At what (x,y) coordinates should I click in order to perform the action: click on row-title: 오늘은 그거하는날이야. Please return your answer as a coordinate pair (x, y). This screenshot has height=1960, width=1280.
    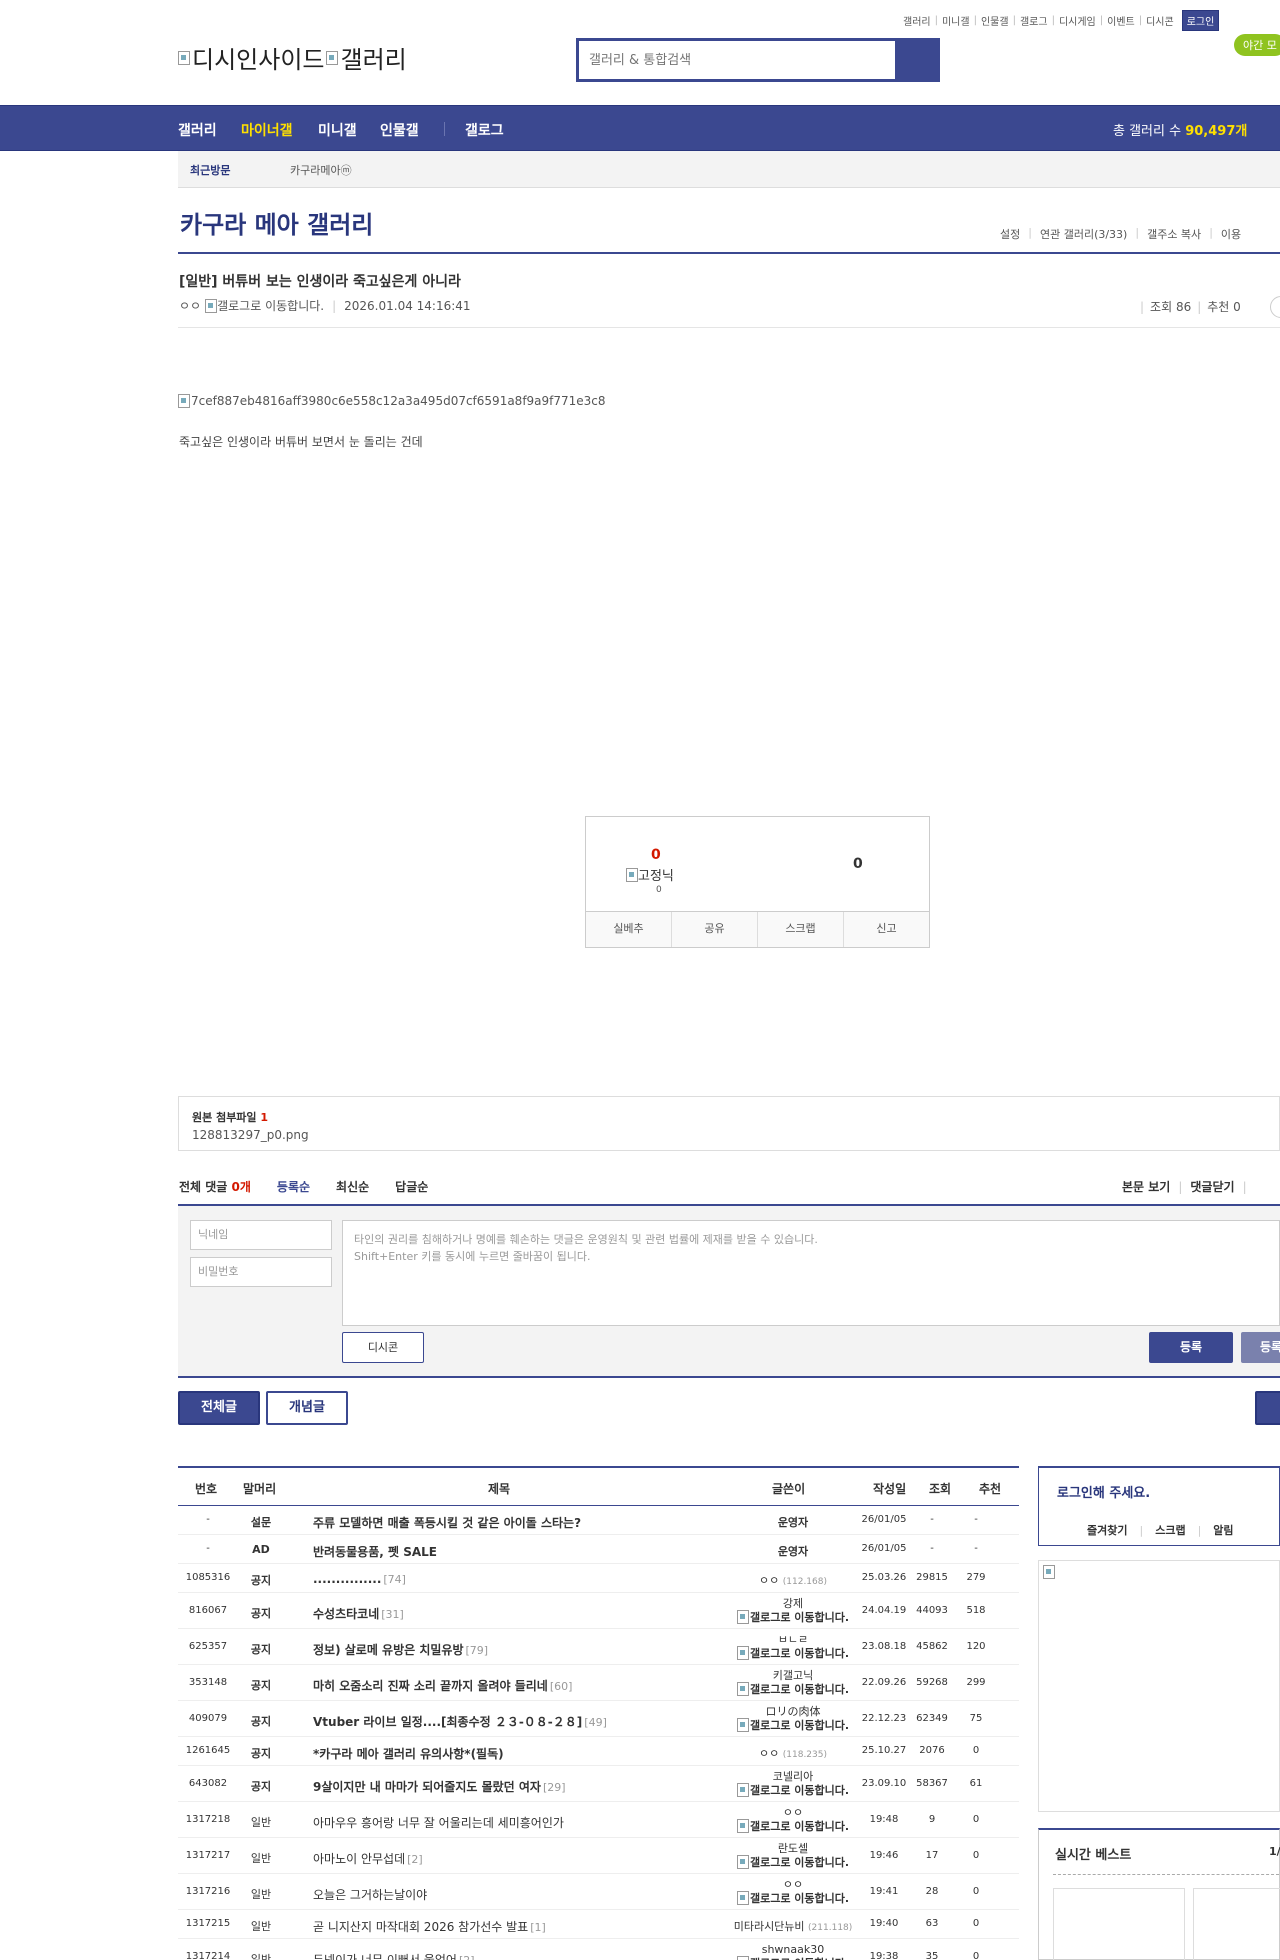
    Looking at the image, I should click on (370, 1894).